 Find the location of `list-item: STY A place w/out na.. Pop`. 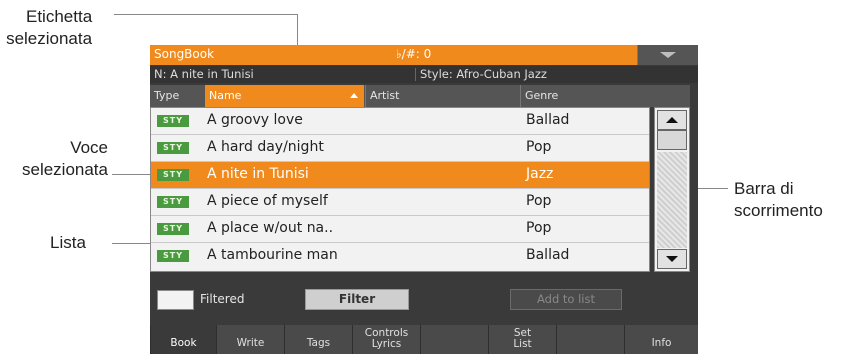

list-item: STY A place w/out na.. Pop is located at coordinates (400, 229).